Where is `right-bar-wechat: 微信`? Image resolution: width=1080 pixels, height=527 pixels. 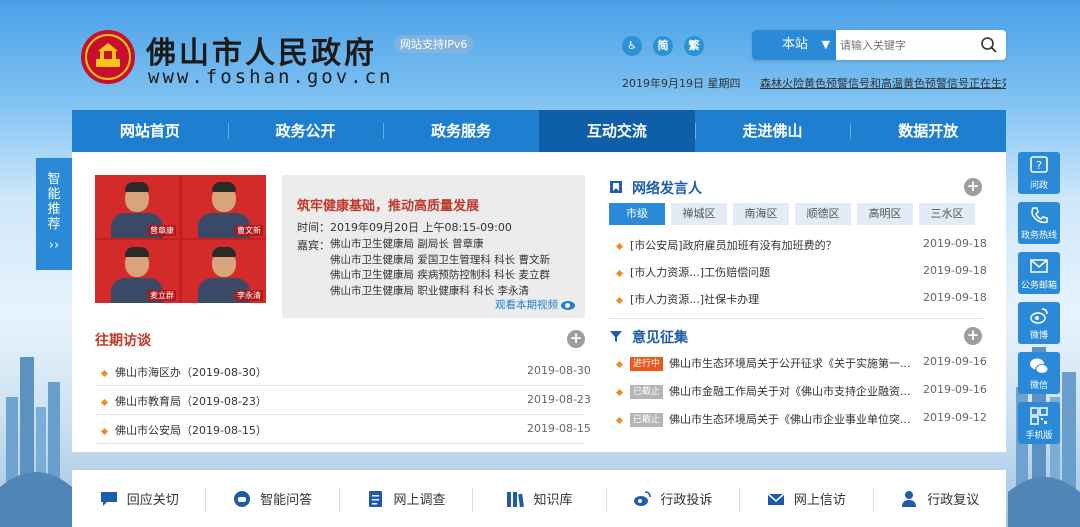
right-bar-wechat: 微信 is located at coordinates (1039, 373).